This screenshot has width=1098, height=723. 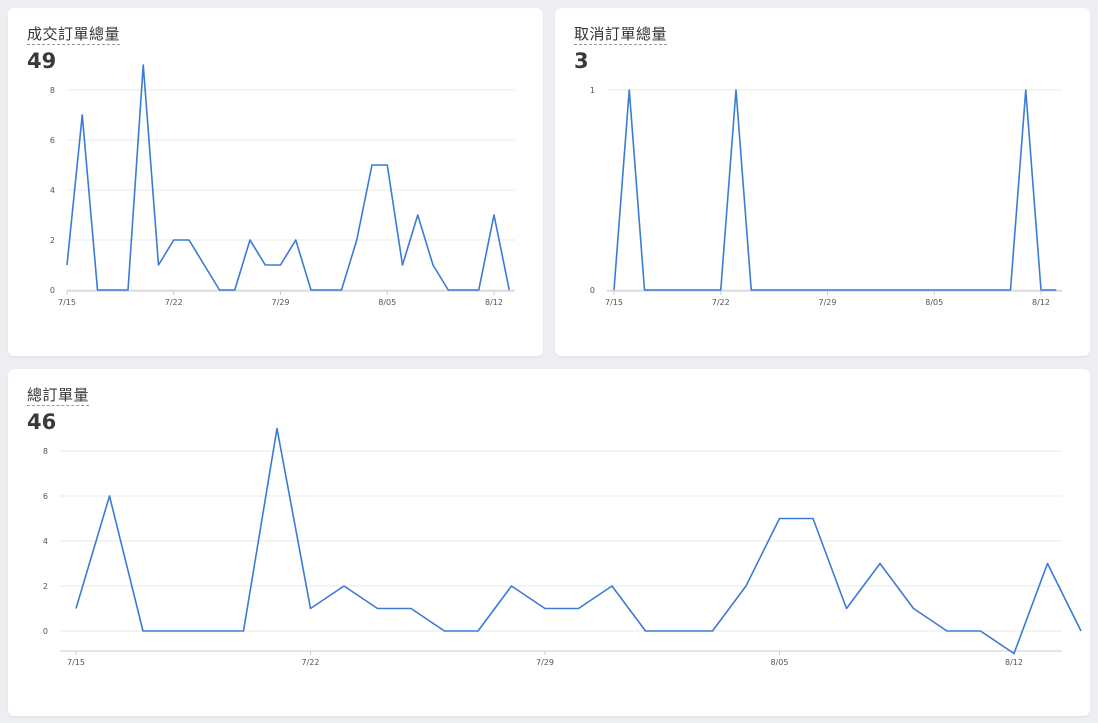 I want to click on line-chart: 0 2 4 6 8 7/15 7/22 7/29 8/05 8/12, so click(x=282, y=185).